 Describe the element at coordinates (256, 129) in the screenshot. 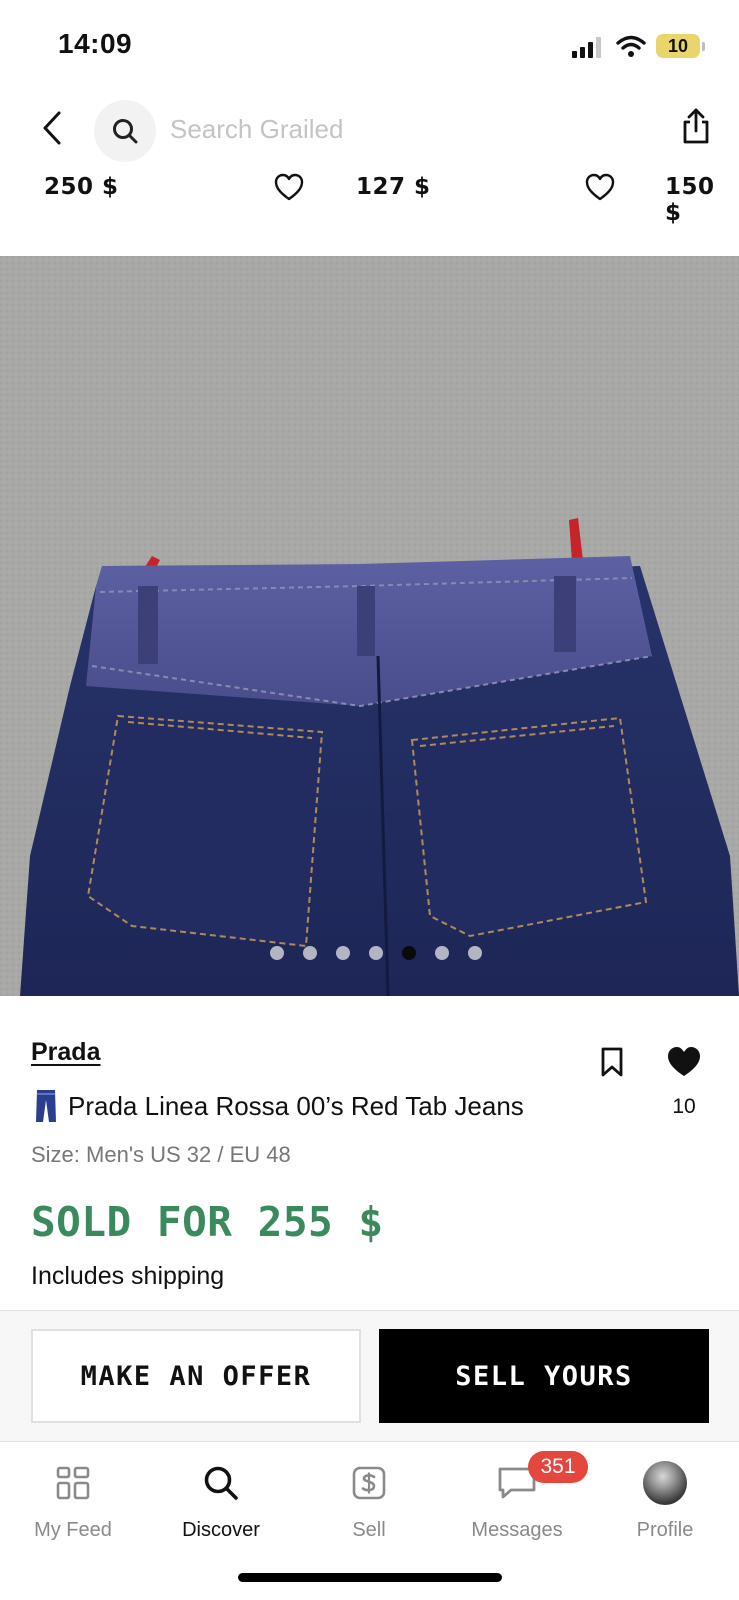

I see `search-input: Search Grailed` at that location.